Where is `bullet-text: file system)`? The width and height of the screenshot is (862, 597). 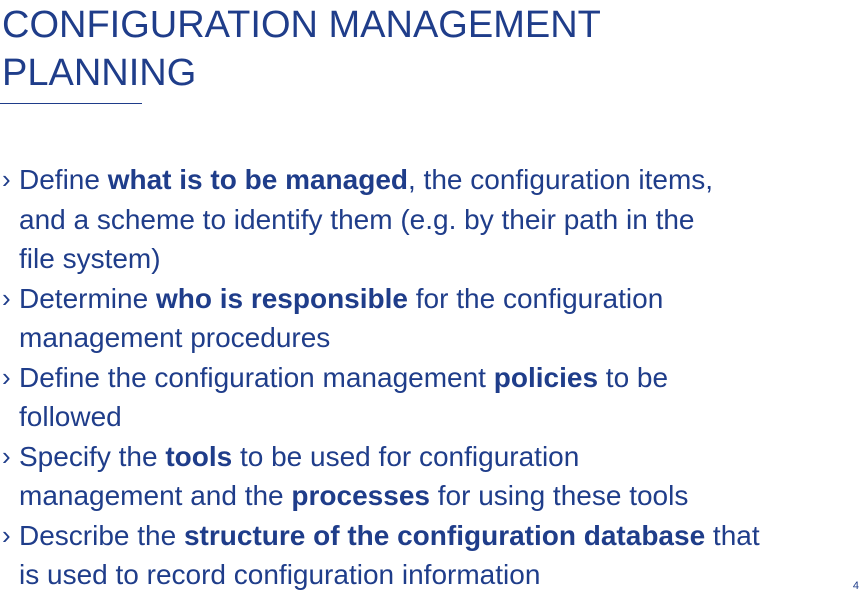
bullet-text: file system) is located at coordinates (90, 258).